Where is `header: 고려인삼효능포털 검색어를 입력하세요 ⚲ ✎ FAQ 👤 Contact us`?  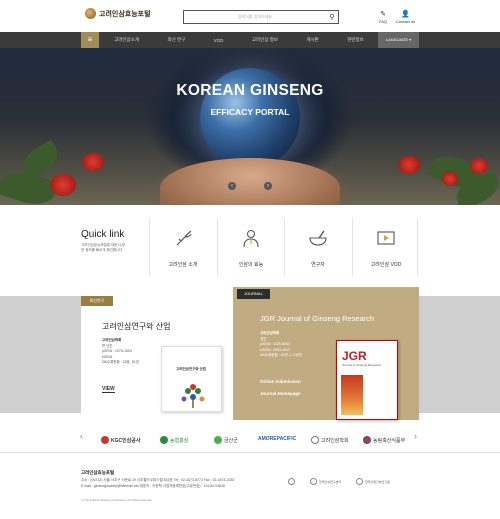 header: 고려인삼효능포털 검색어를 입력하세요 ⚲ ✎ FAQ 👤 Contact us is located at coordinates (250, 16).